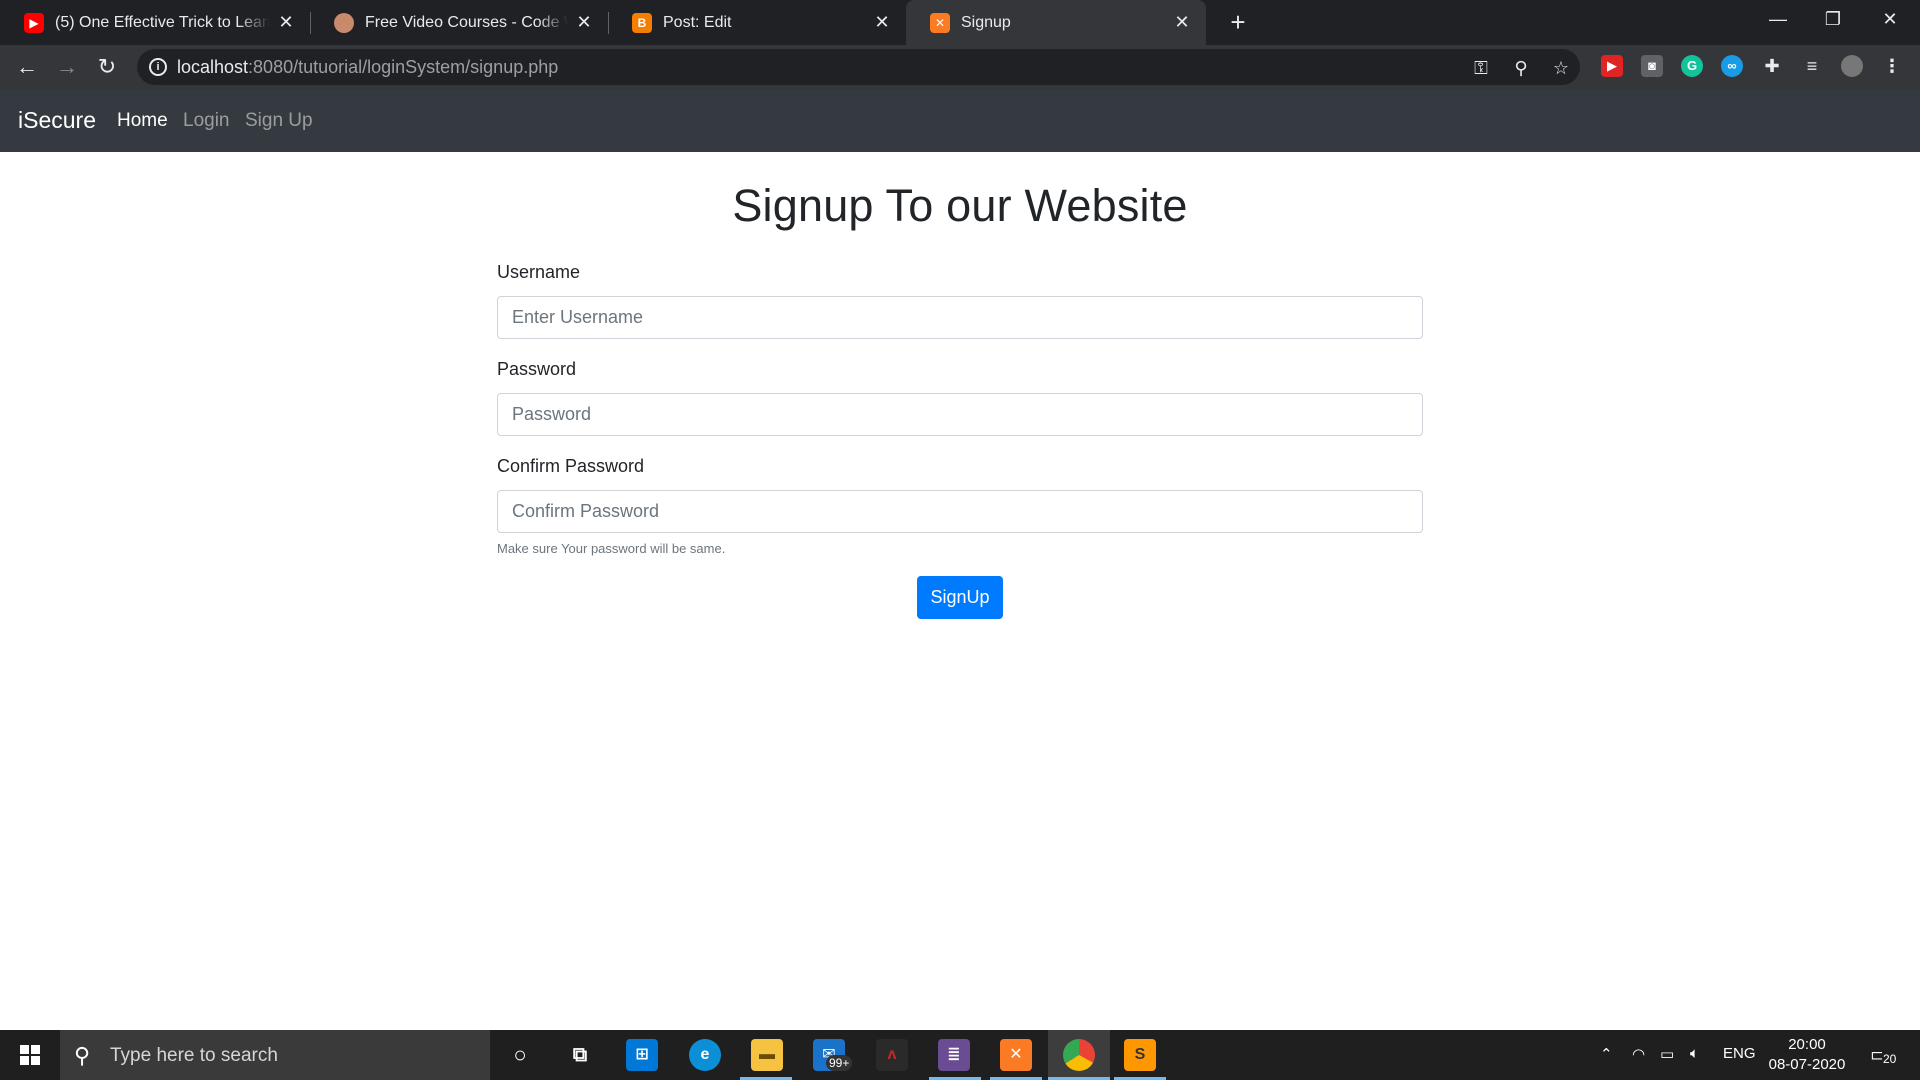 The width and height of the screenshot is (1920, 1080). Describe the element at coordinates (697, 22) in the screenshot. I see `tab-title: Post: Edit` at that location.